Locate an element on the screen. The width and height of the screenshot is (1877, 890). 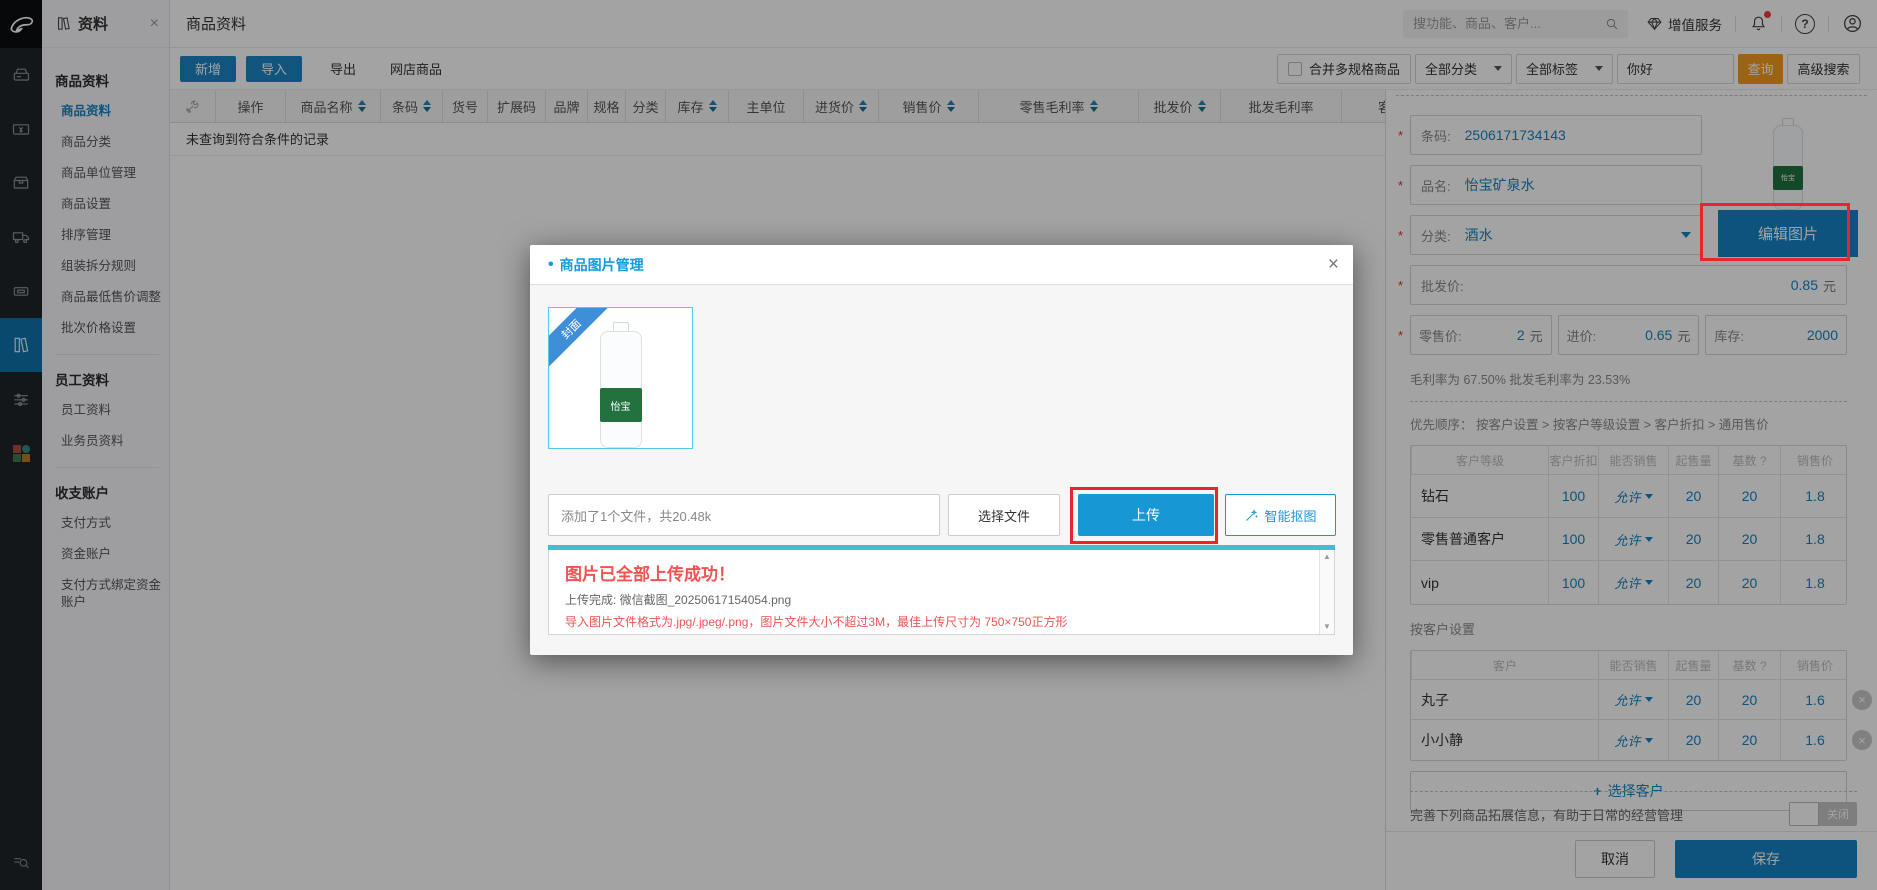
bottle-label: 怡宝 is located at coordinates (620, 405).